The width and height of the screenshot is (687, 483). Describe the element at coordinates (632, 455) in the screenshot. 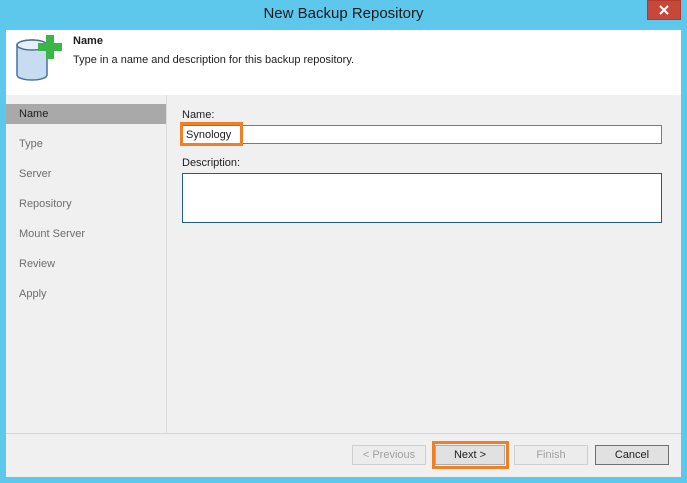

I see `cancel-button: Cancel` at that location.